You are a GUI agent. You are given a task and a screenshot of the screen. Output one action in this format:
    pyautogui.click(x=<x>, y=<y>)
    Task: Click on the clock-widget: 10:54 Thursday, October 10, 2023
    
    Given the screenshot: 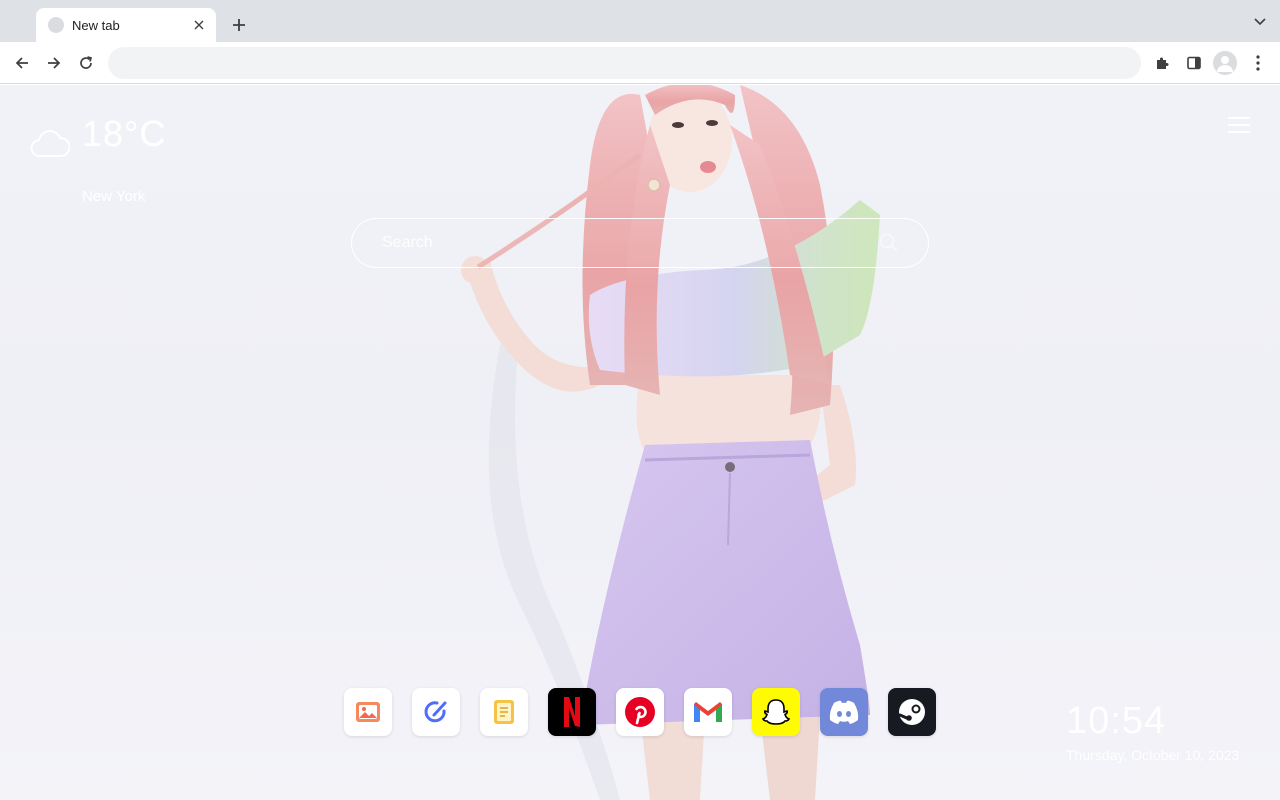 What is the action you would take?
    pyautogui.click(x=1166, y=731)
    